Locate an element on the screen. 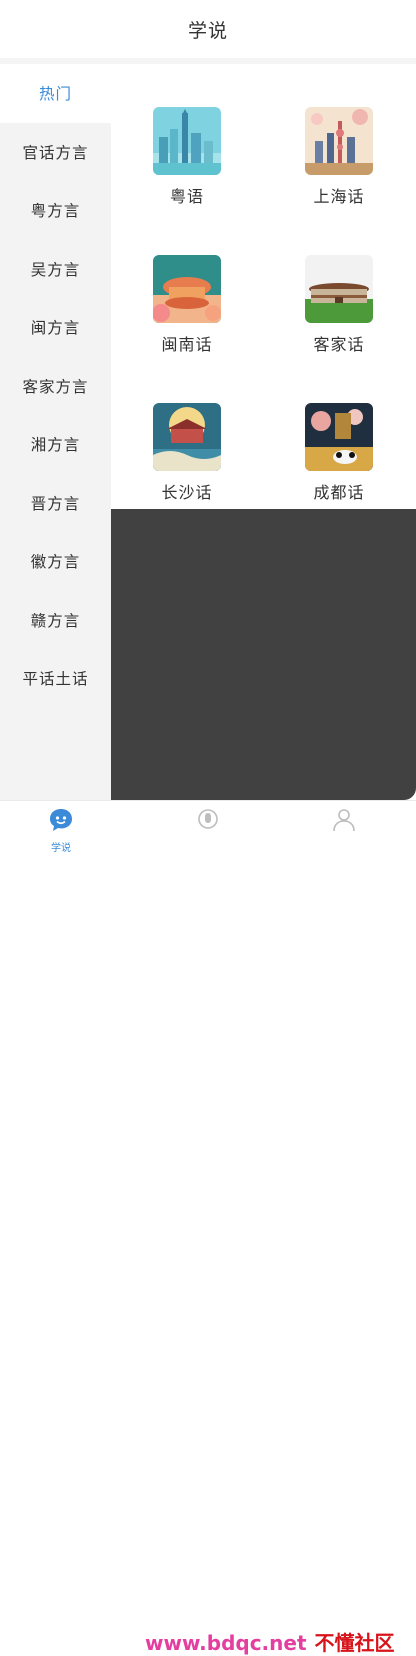  sidebar-item-pinghua: 平话土话 is located at coordinates (55, 678).